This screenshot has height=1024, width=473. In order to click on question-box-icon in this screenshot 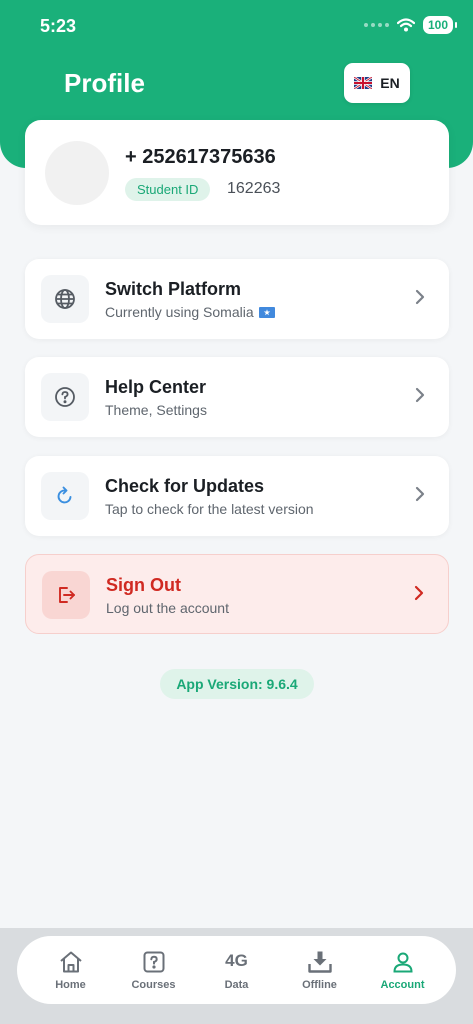, I will do `click(153, 961)`.